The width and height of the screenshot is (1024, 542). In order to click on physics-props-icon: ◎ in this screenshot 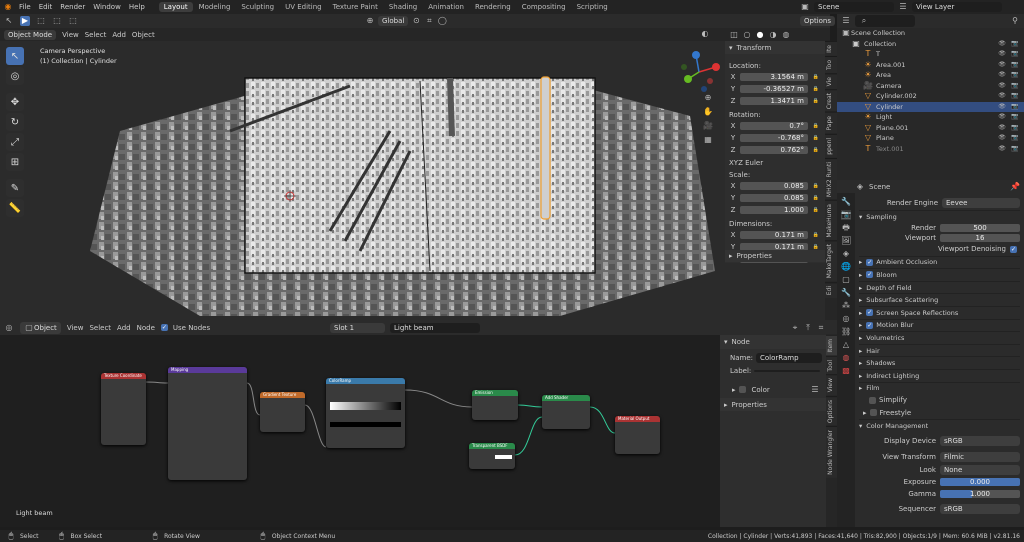, I will do `click(846, 319)`.